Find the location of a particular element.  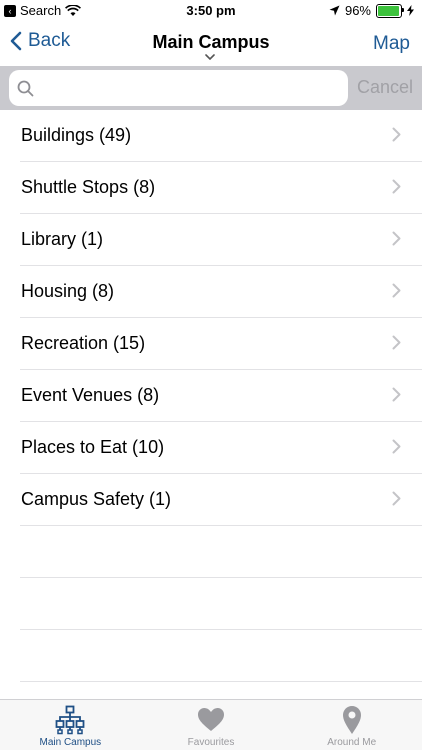

list-item-label: Buildings (49) is located at coordinates (76, 135).